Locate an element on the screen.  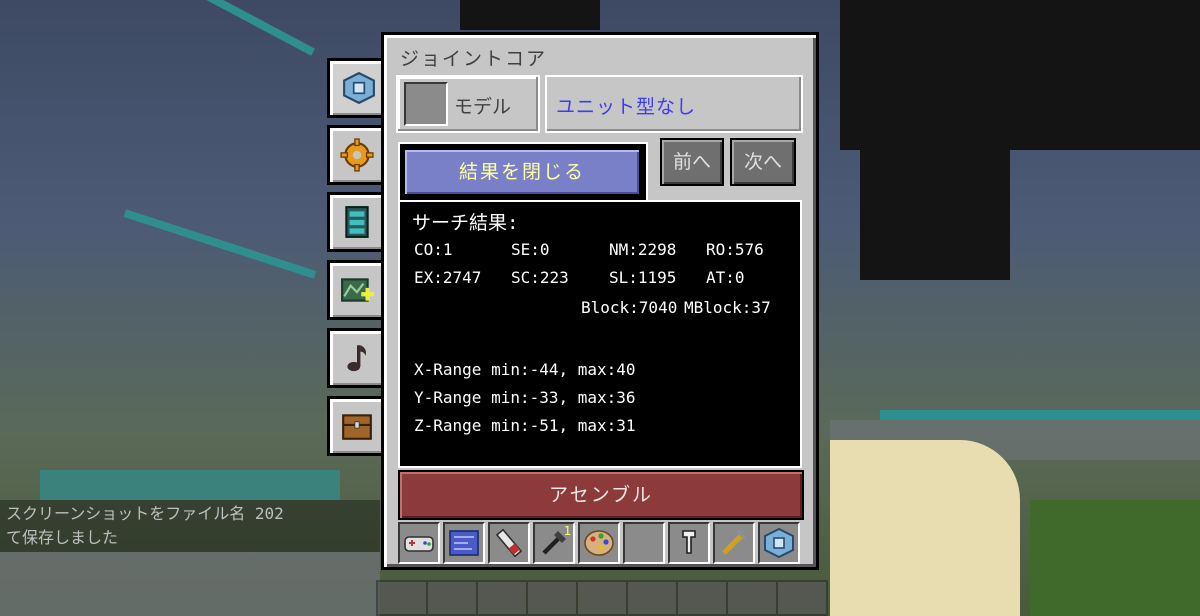
side-tab-chest is located at coordinates (355, 426).